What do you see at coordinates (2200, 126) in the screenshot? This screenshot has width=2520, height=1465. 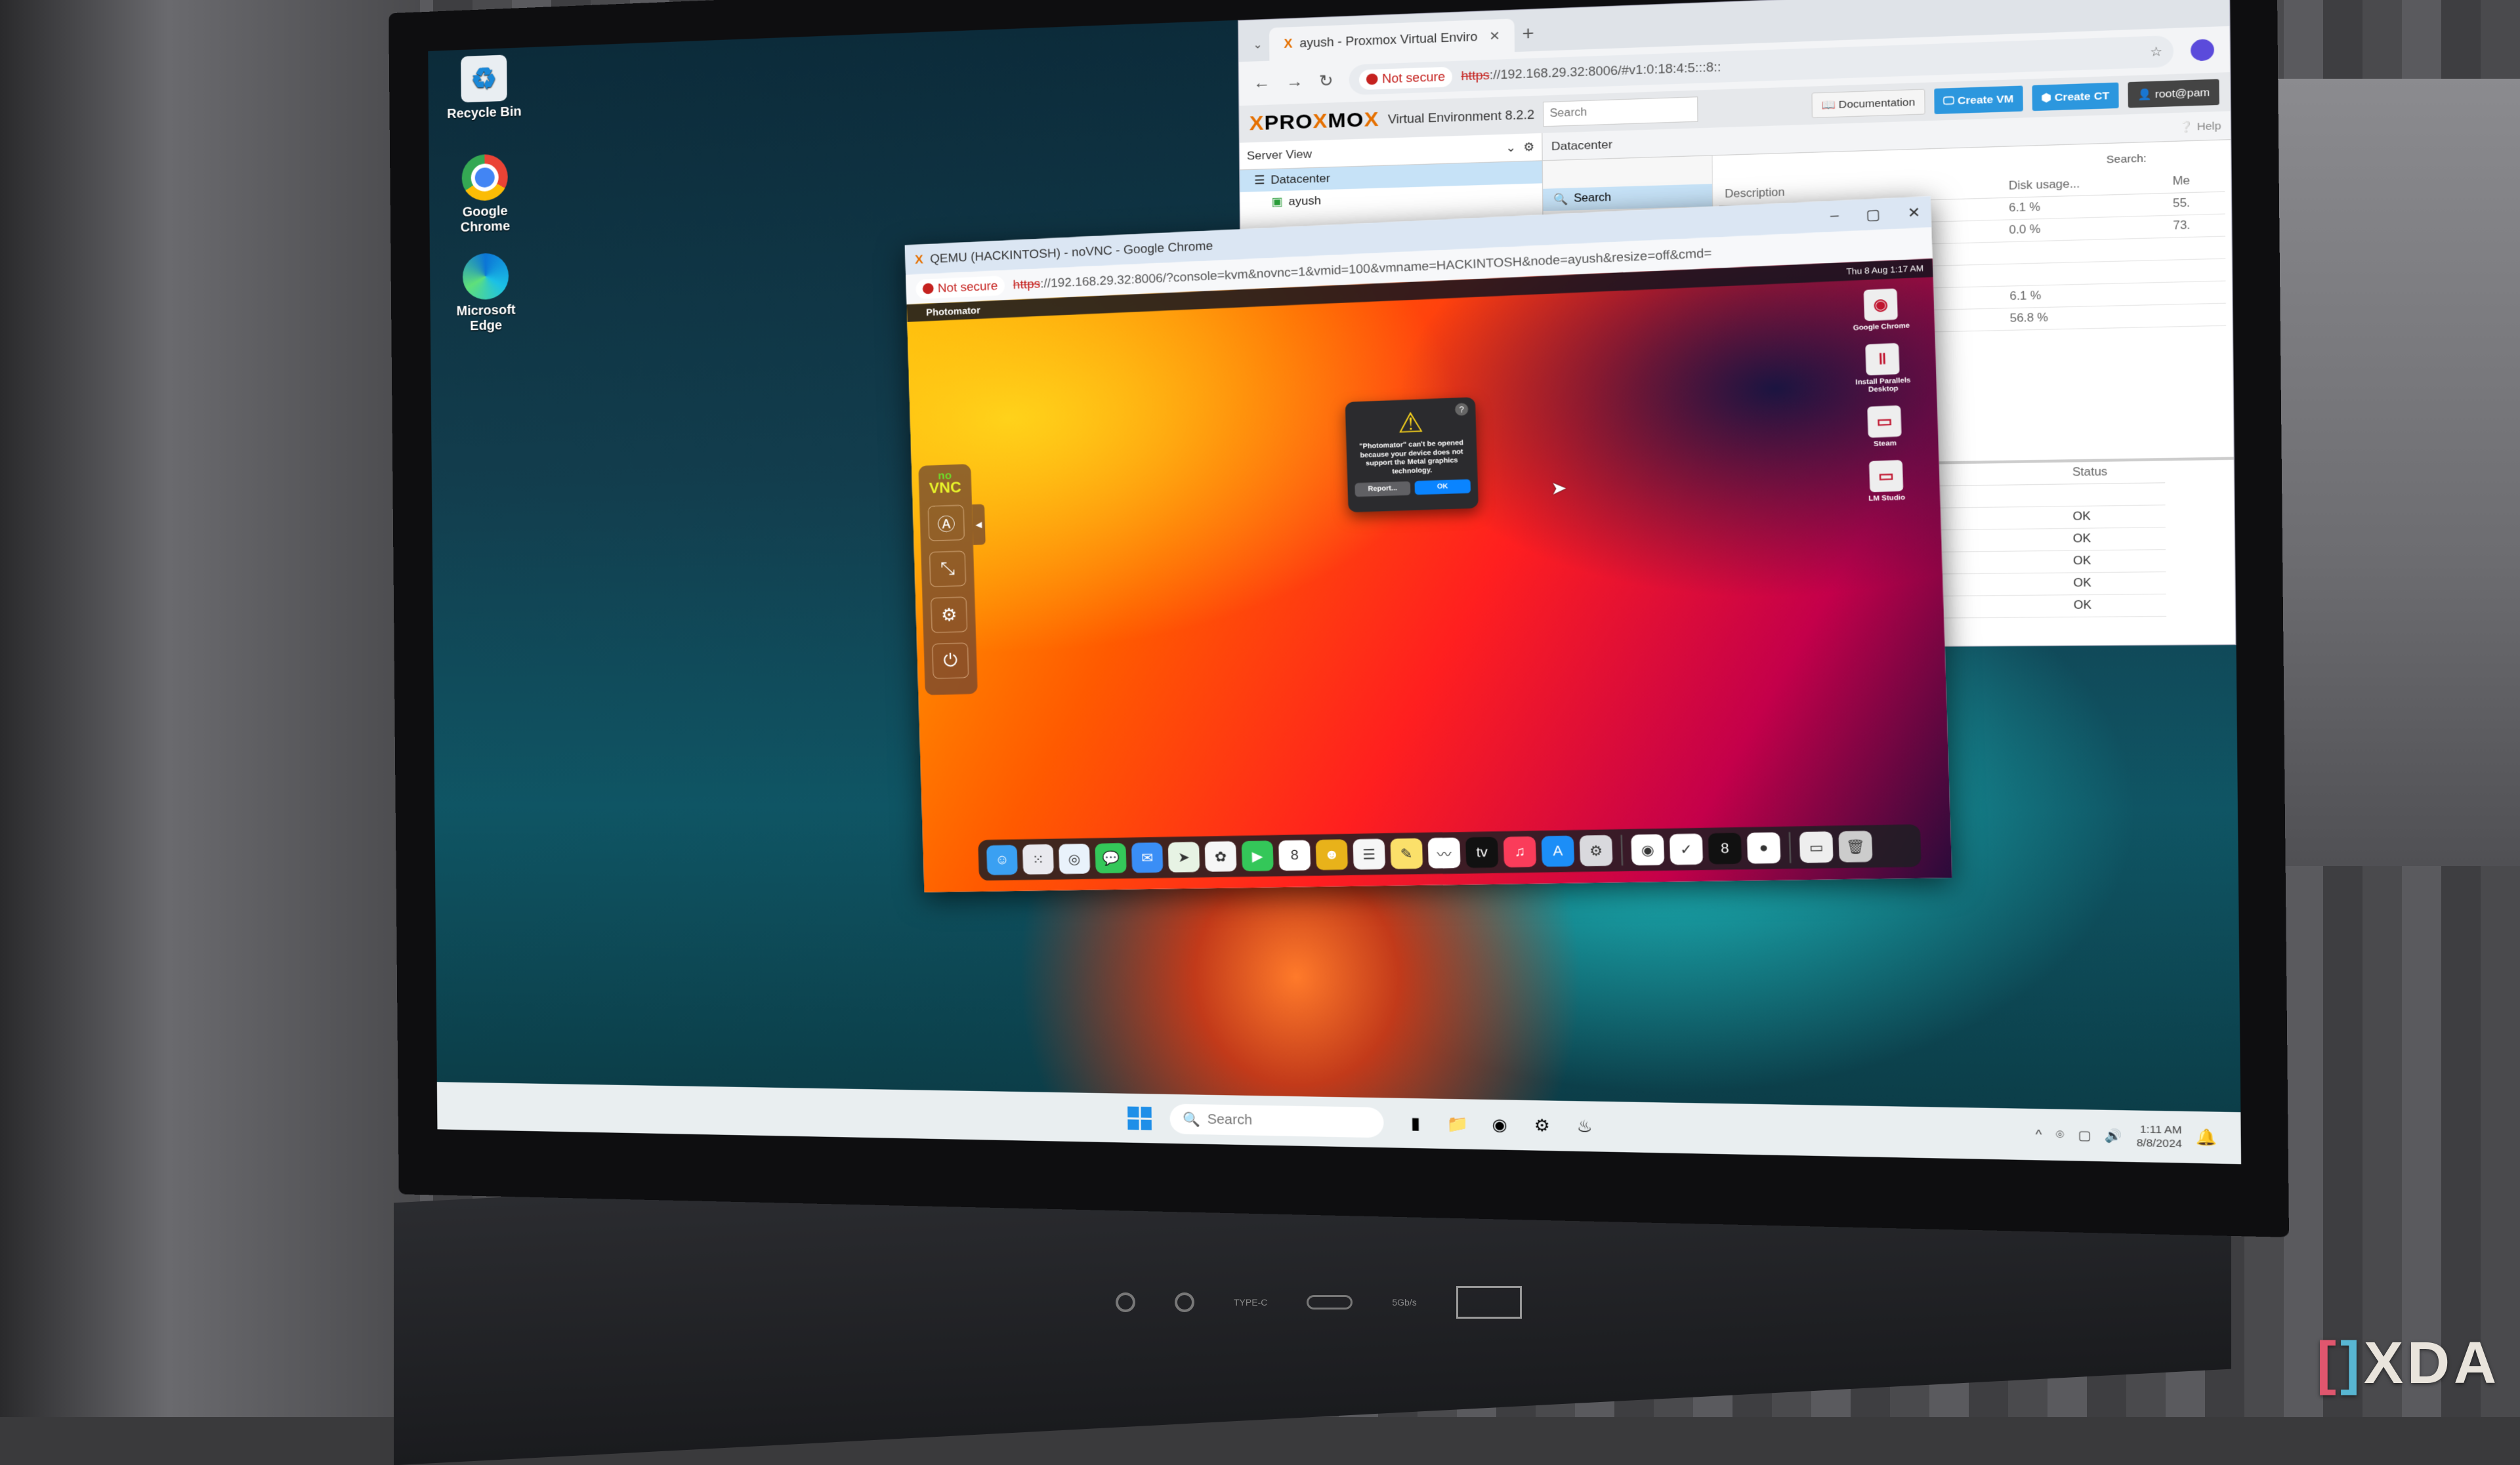 I see `help-button: ❔ Help` at bounding box center [2200, 126].